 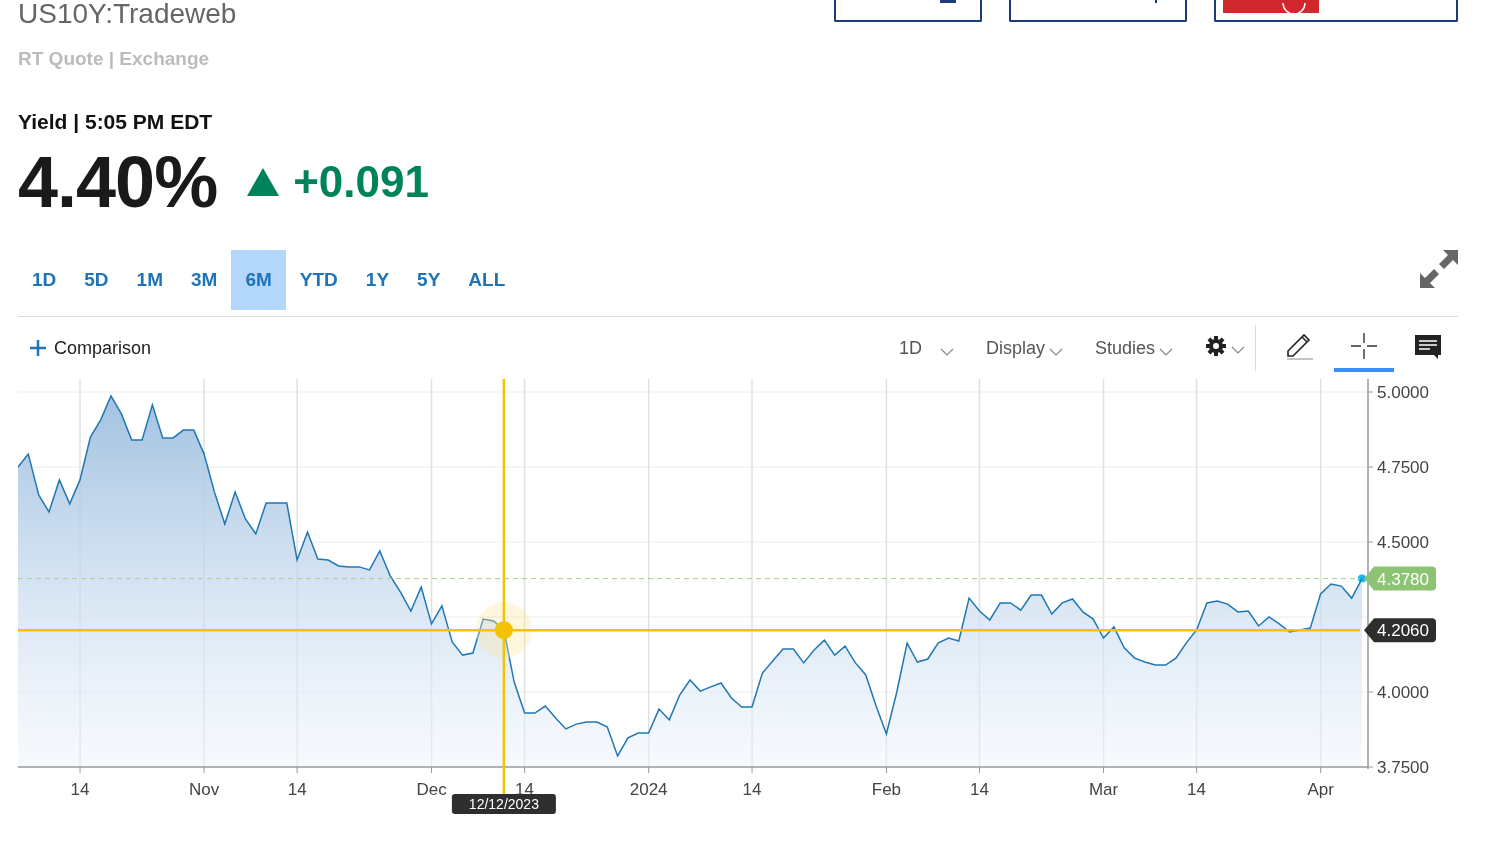 What do you see at coordinates (1103, 789) in the screenshot?
I see `axis-label: Mar` at bounding box center [1103, 789].